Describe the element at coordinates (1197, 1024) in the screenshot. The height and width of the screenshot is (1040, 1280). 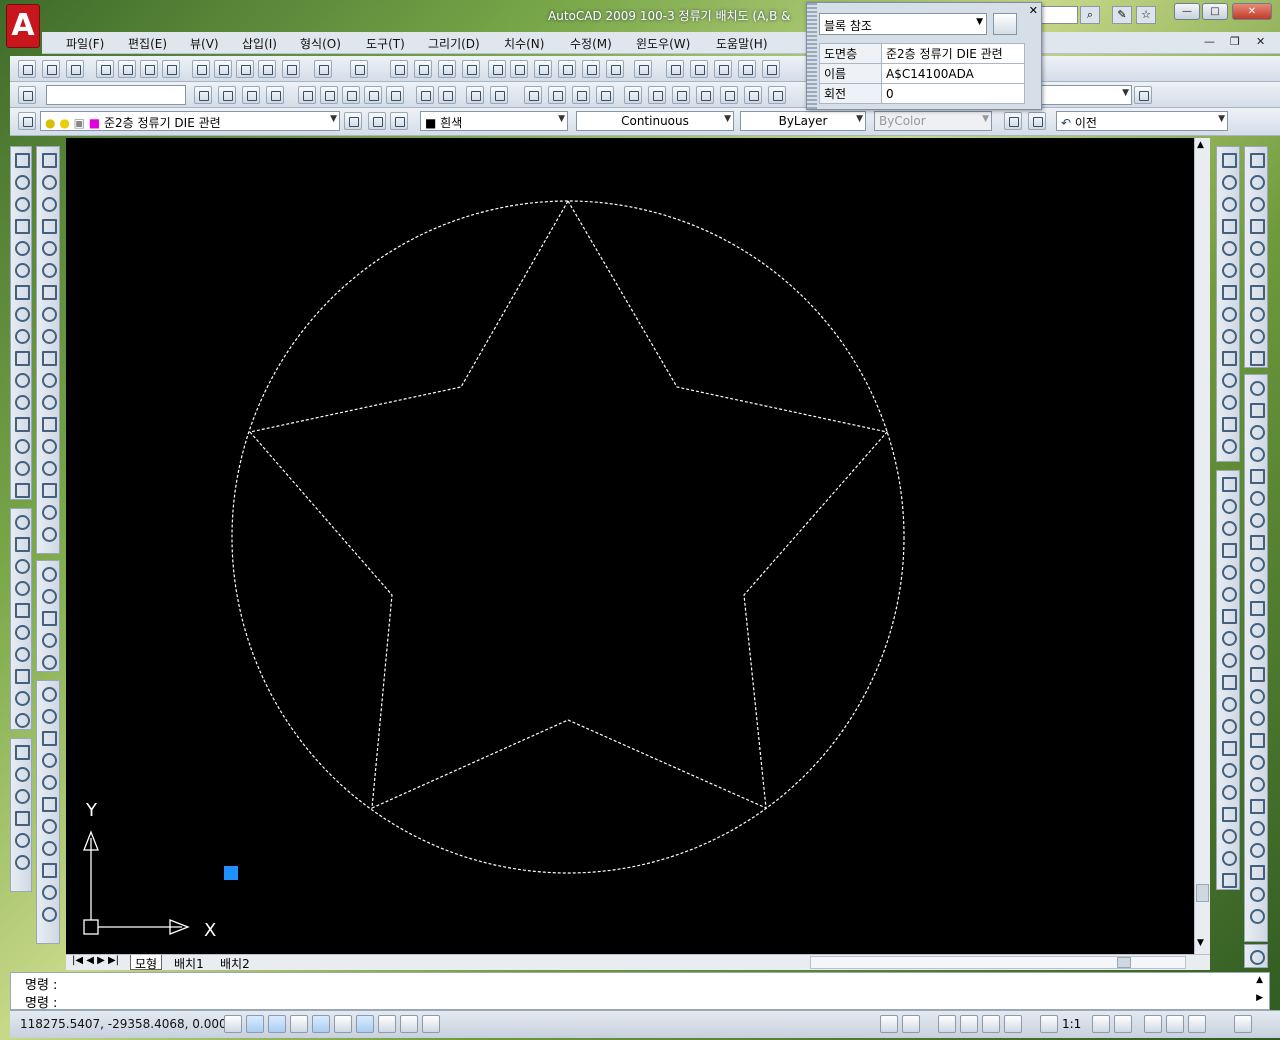
I see `status-tray-icon` at that location.